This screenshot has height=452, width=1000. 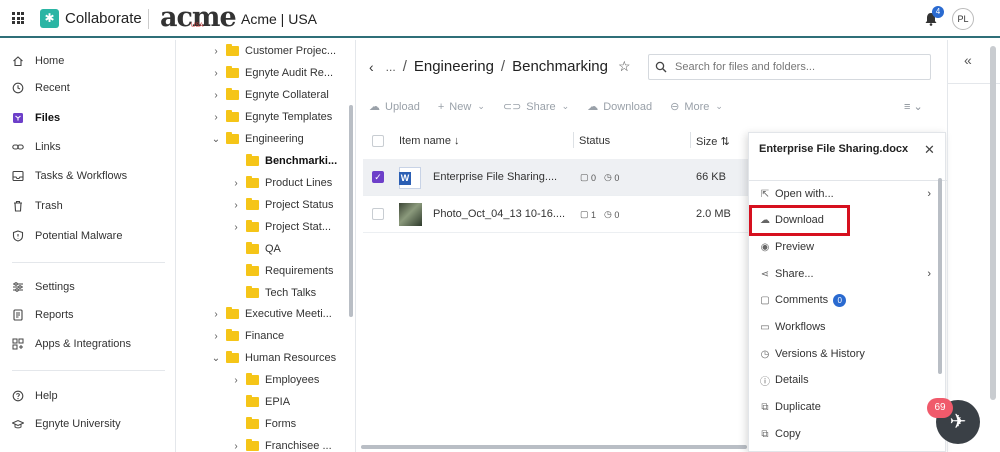 I want to click on tree-item: QA, so click(x=285, y=249).